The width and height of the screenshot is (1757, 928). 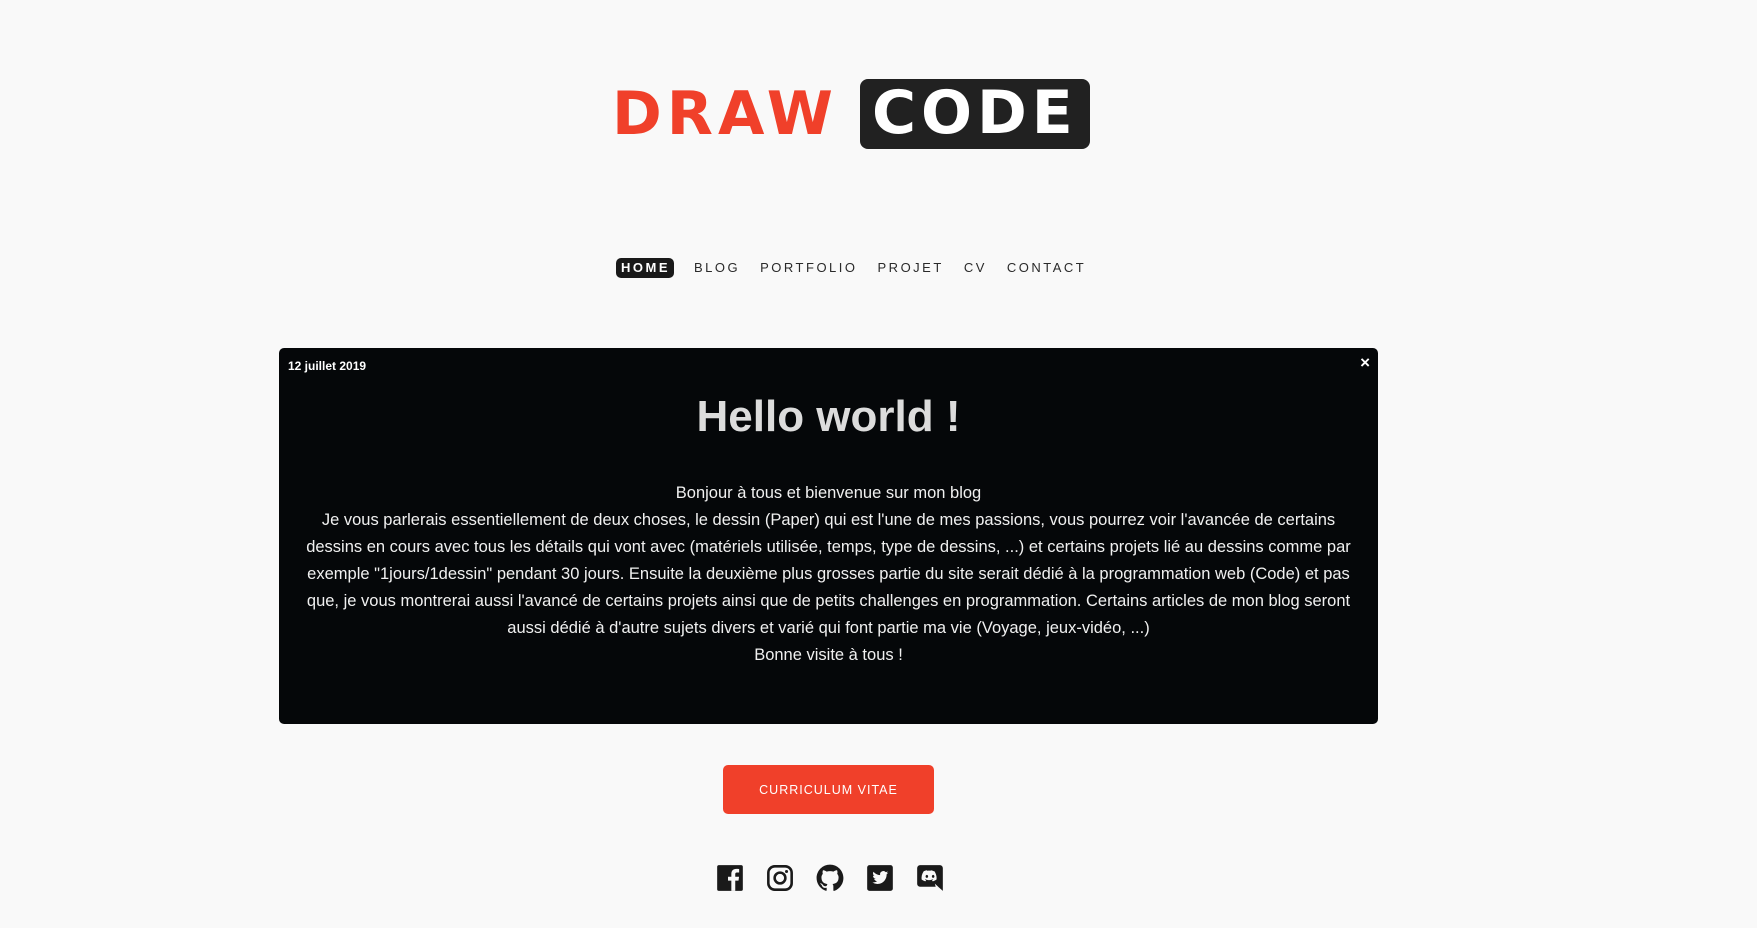 What do you see at coordinates (808, 268) in the screenshot?
I see `nav-item-portfolio: PORTFOLIO` at bounding box center [808, 268].